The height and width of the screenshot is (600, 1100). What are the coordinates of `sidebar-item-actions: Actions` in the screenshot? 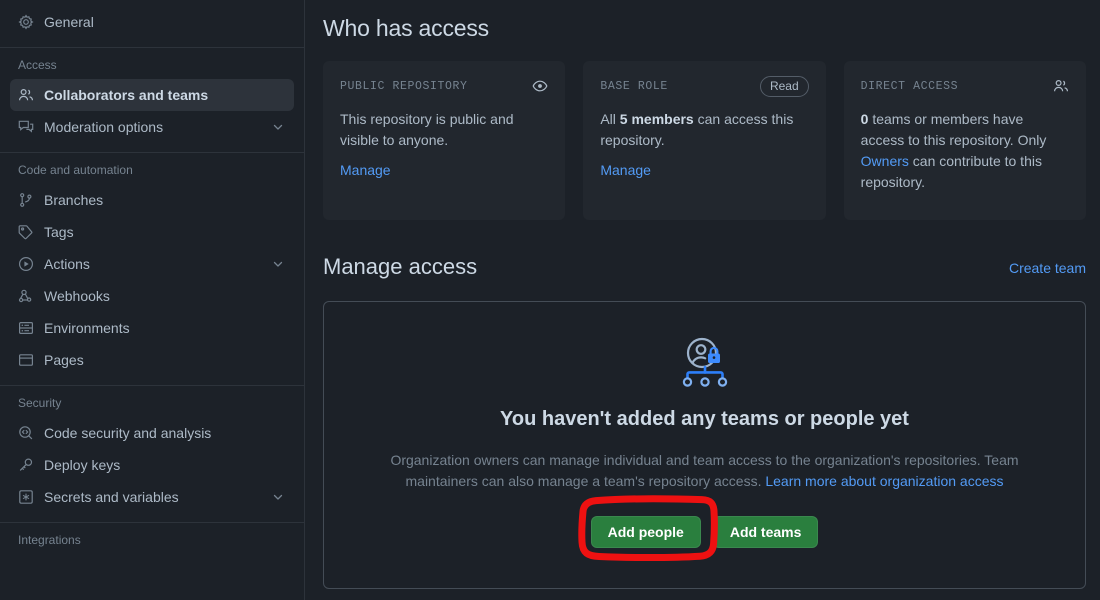 It's located at (152, 264).